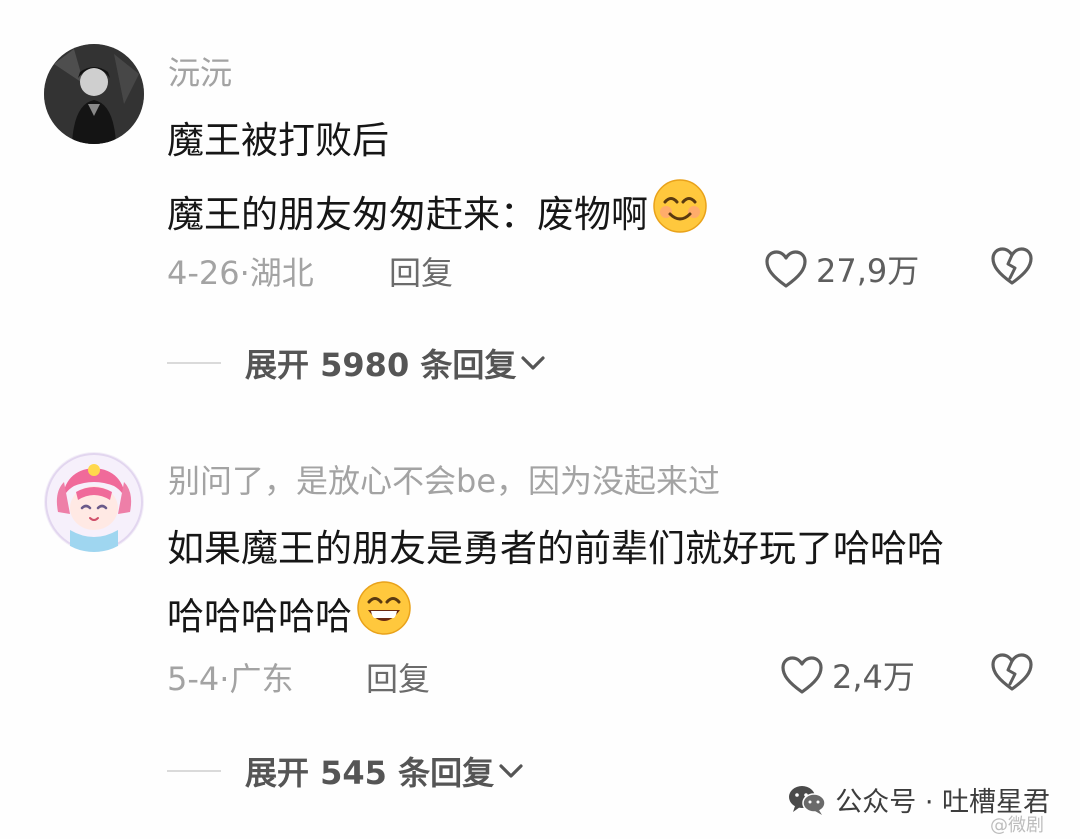 This screenshot has height=839, width=1080. I want to click on expand-replies-button: 展开 545 条回复, so click(345, 771).